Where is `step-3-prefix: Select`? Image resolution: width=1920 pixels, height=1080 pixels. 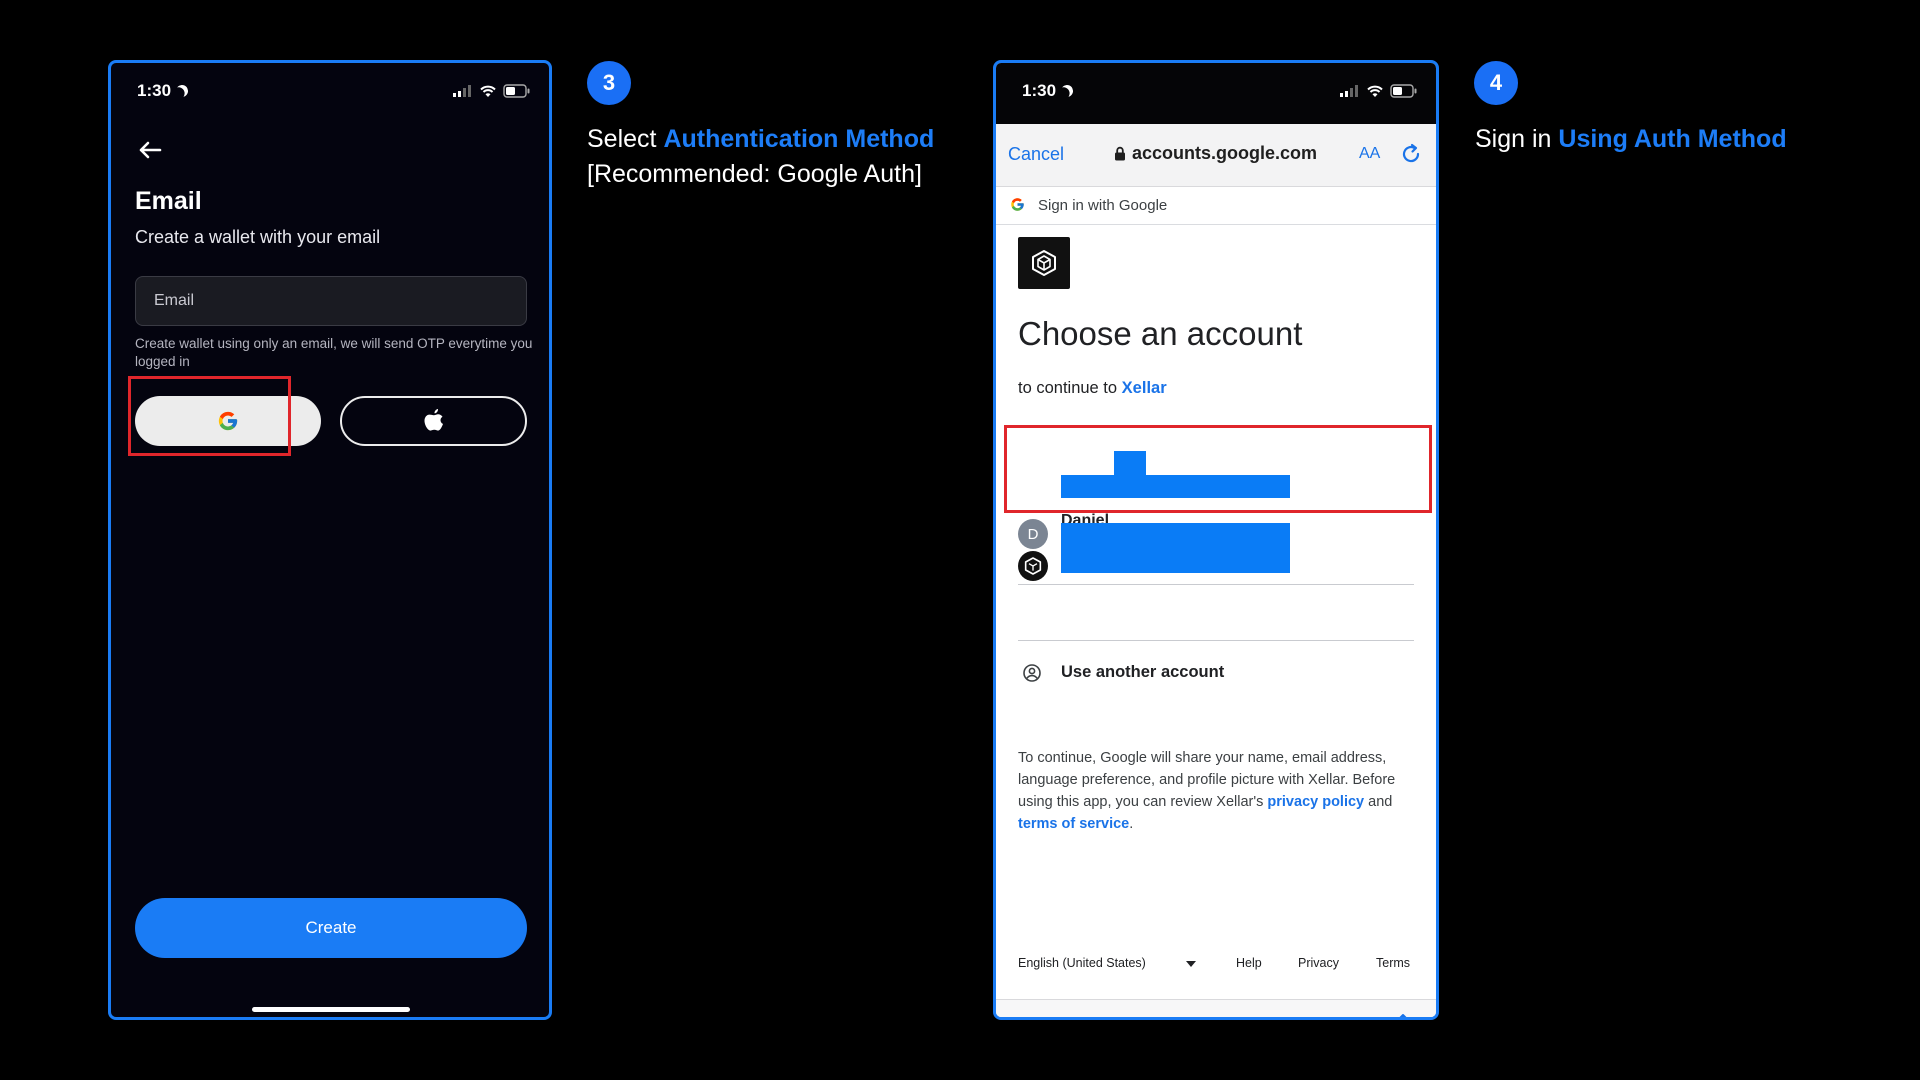 step-3-prefix: Select is located at coordinates (625, 139).